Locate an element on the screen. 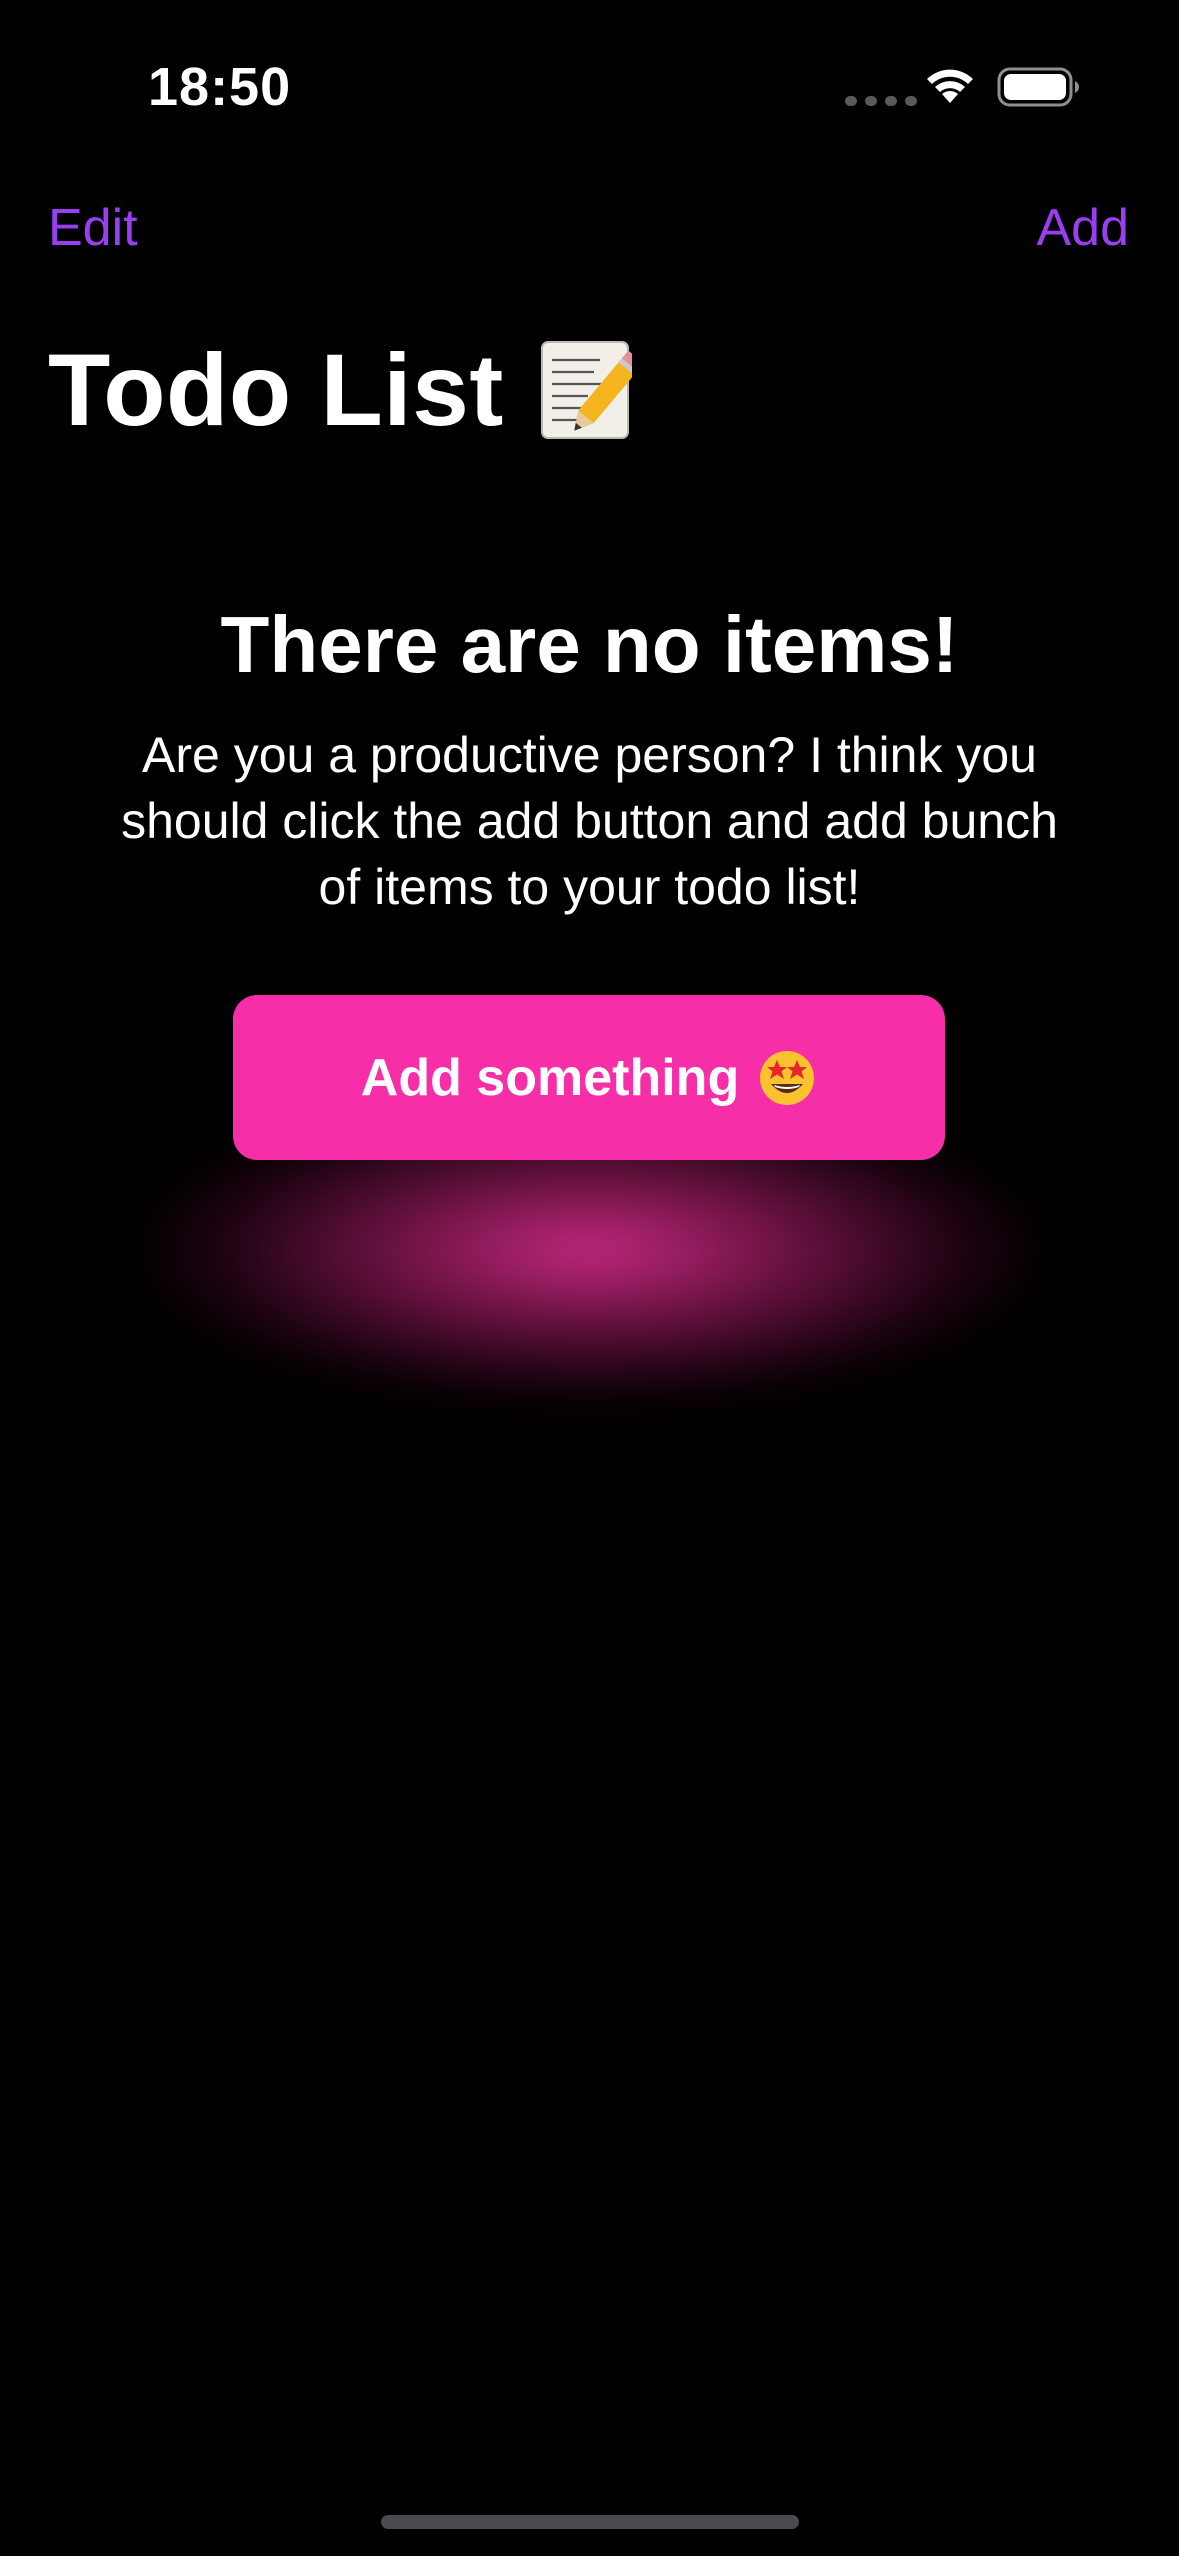 The image size is (1179, 2556). home-indicator is located at coordinates (590, 2522).